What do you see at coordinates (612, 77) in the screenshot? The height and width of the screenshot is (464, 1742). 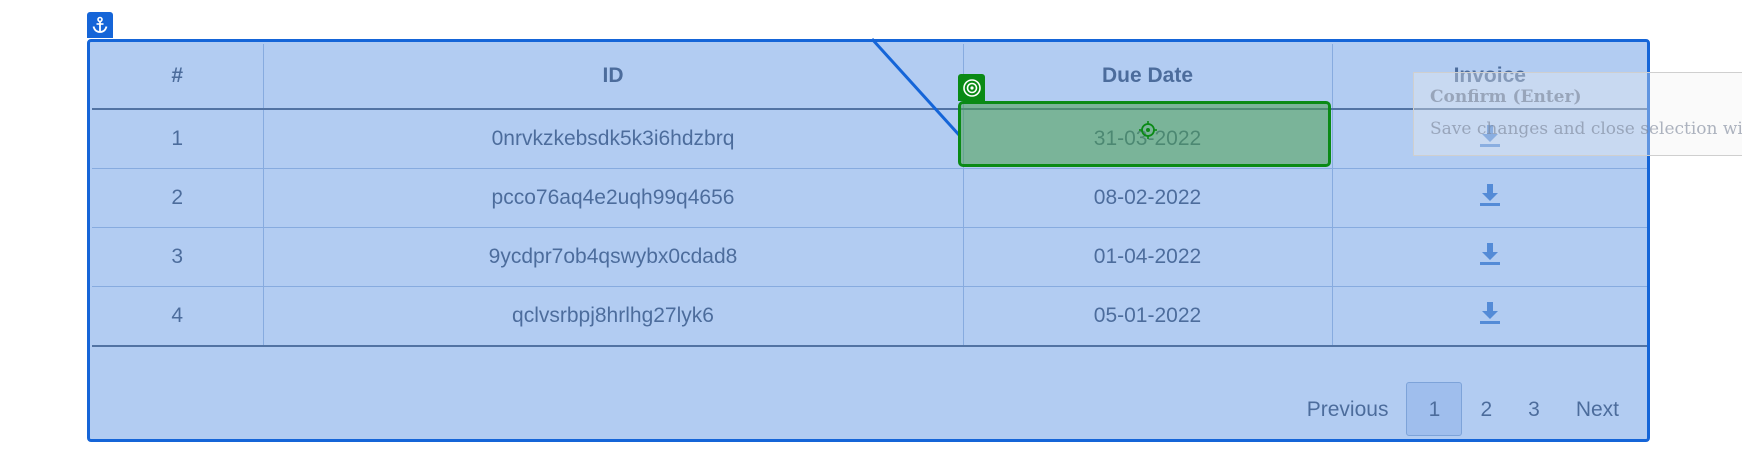 I see `column-header-id: ID` at bounding box center [612, 77].